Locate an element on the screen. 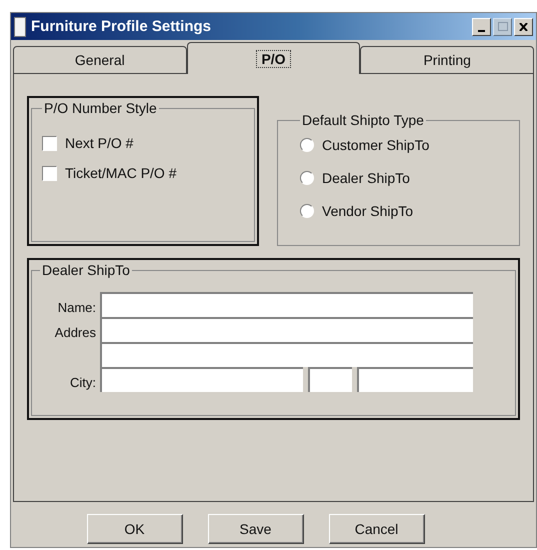  window-title: Furniture Profile Settings is located at coordinates (121, 26).